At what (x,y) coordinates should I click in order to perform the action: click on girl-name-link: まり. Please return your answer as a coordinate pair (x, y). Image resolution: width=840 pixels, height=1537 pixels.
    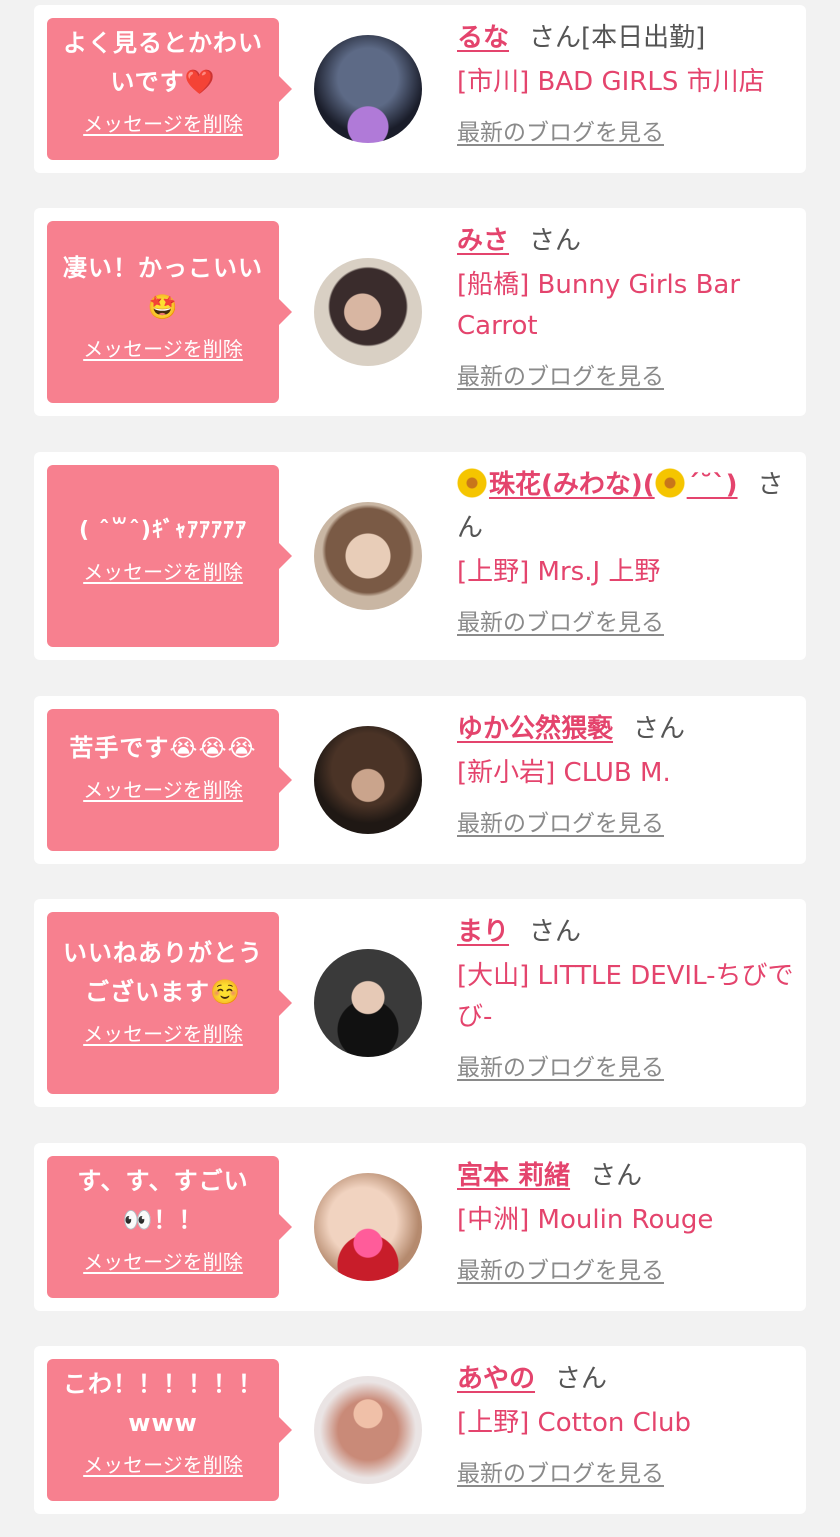
    Looking at the image, I should click on (483, 932).